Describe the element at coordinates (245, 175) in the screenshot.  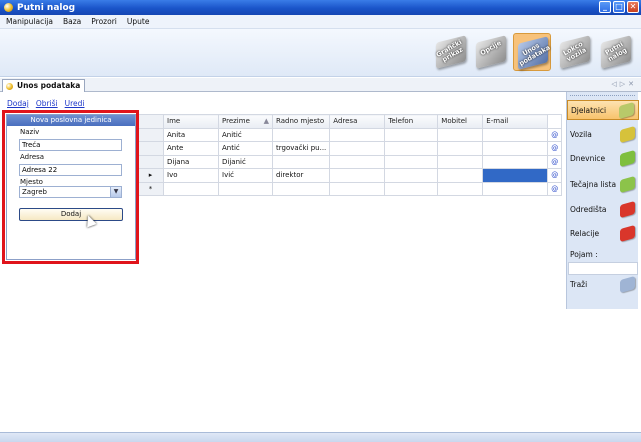
I see `cell-prezime: Ivić` at that location.